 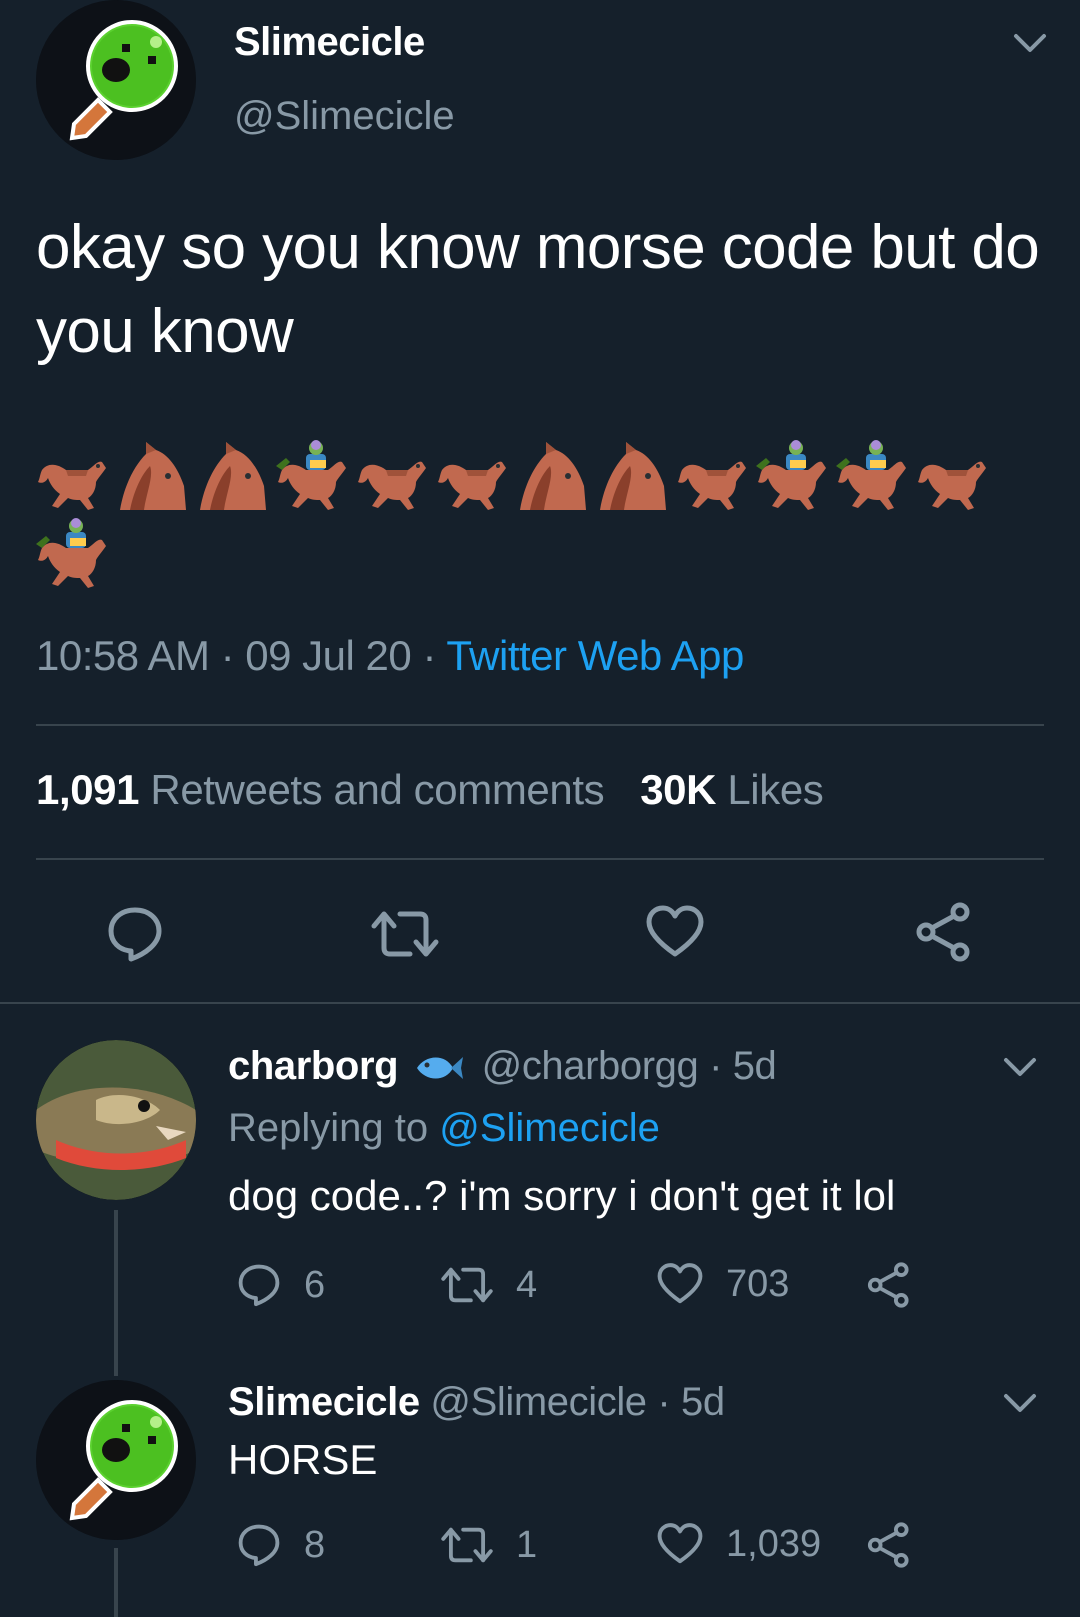 I want to click on tweet-client-link: Twitter Web App, so click(x=595, y=655).